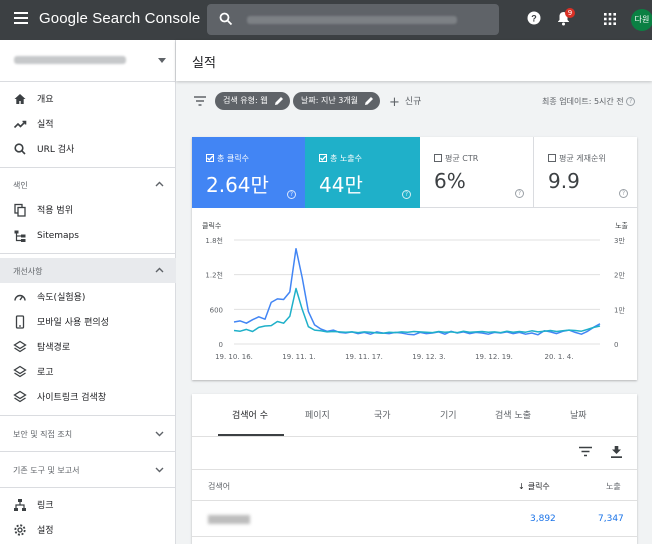 This screenshot has width=652, height=544. Describe the element at coordinates (613, 486) in the screenshot. I see `column-header-impressions: 노출` at that location.